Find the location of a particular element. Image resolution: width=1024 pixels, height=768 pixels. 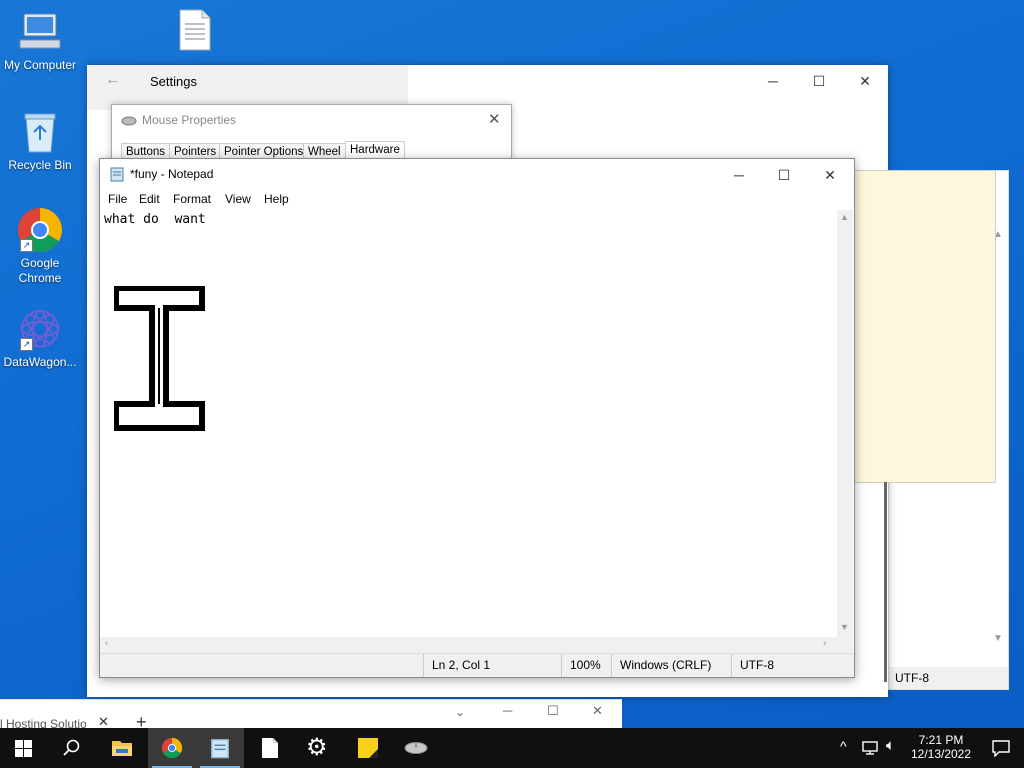

resize-grip is located at coordinates (845, 645).